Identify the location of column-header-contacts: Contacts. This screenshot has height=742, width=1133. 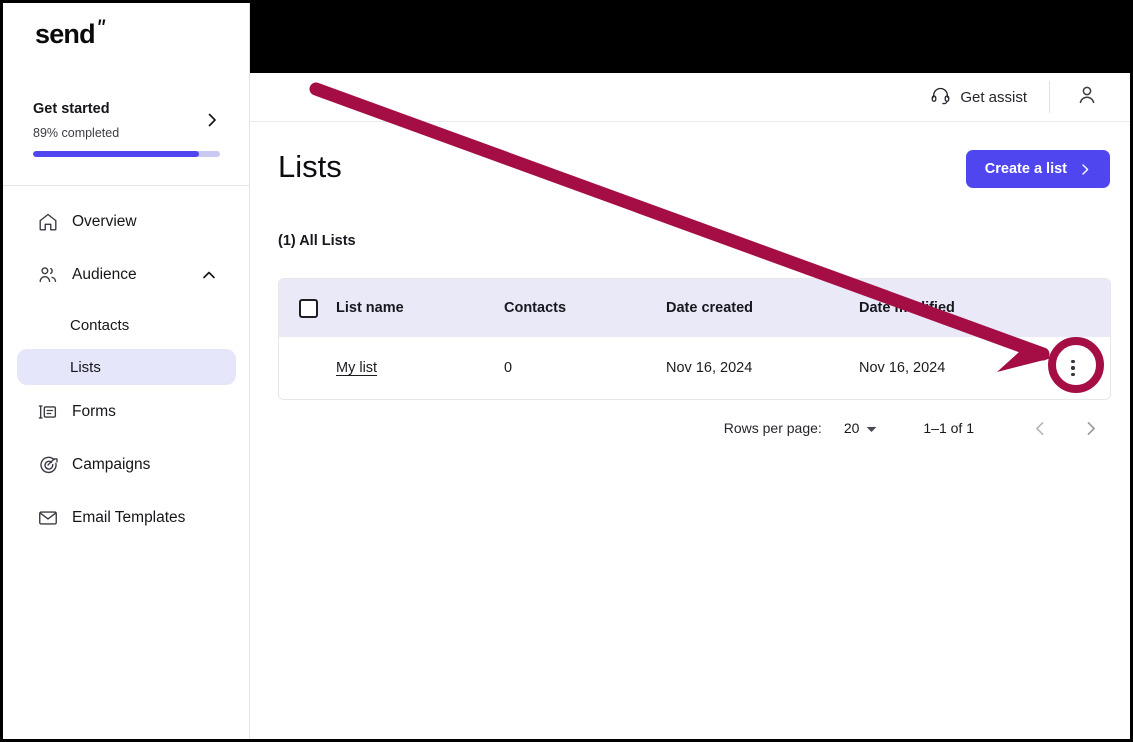
(585, 308).